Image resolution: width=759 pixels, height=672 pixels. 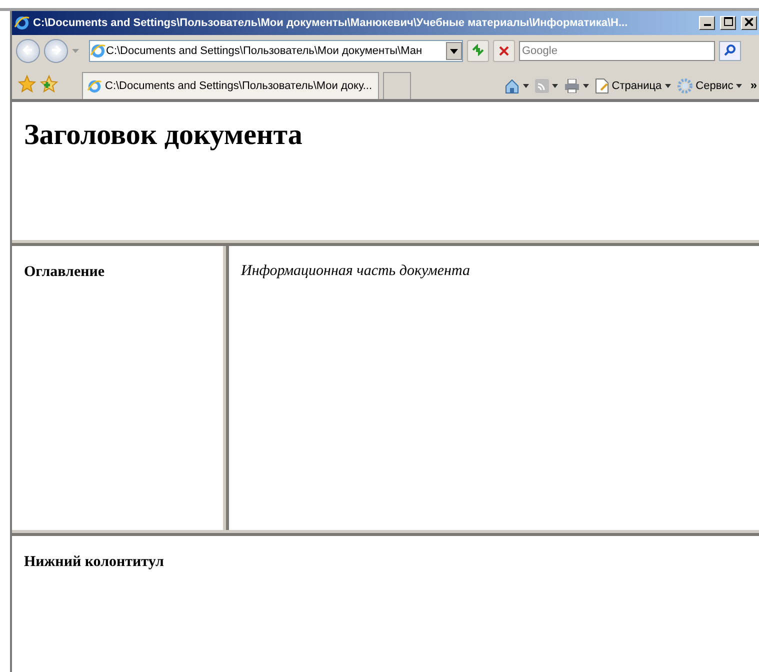 I want to click on feeds-button, so click(x=546, y=86).